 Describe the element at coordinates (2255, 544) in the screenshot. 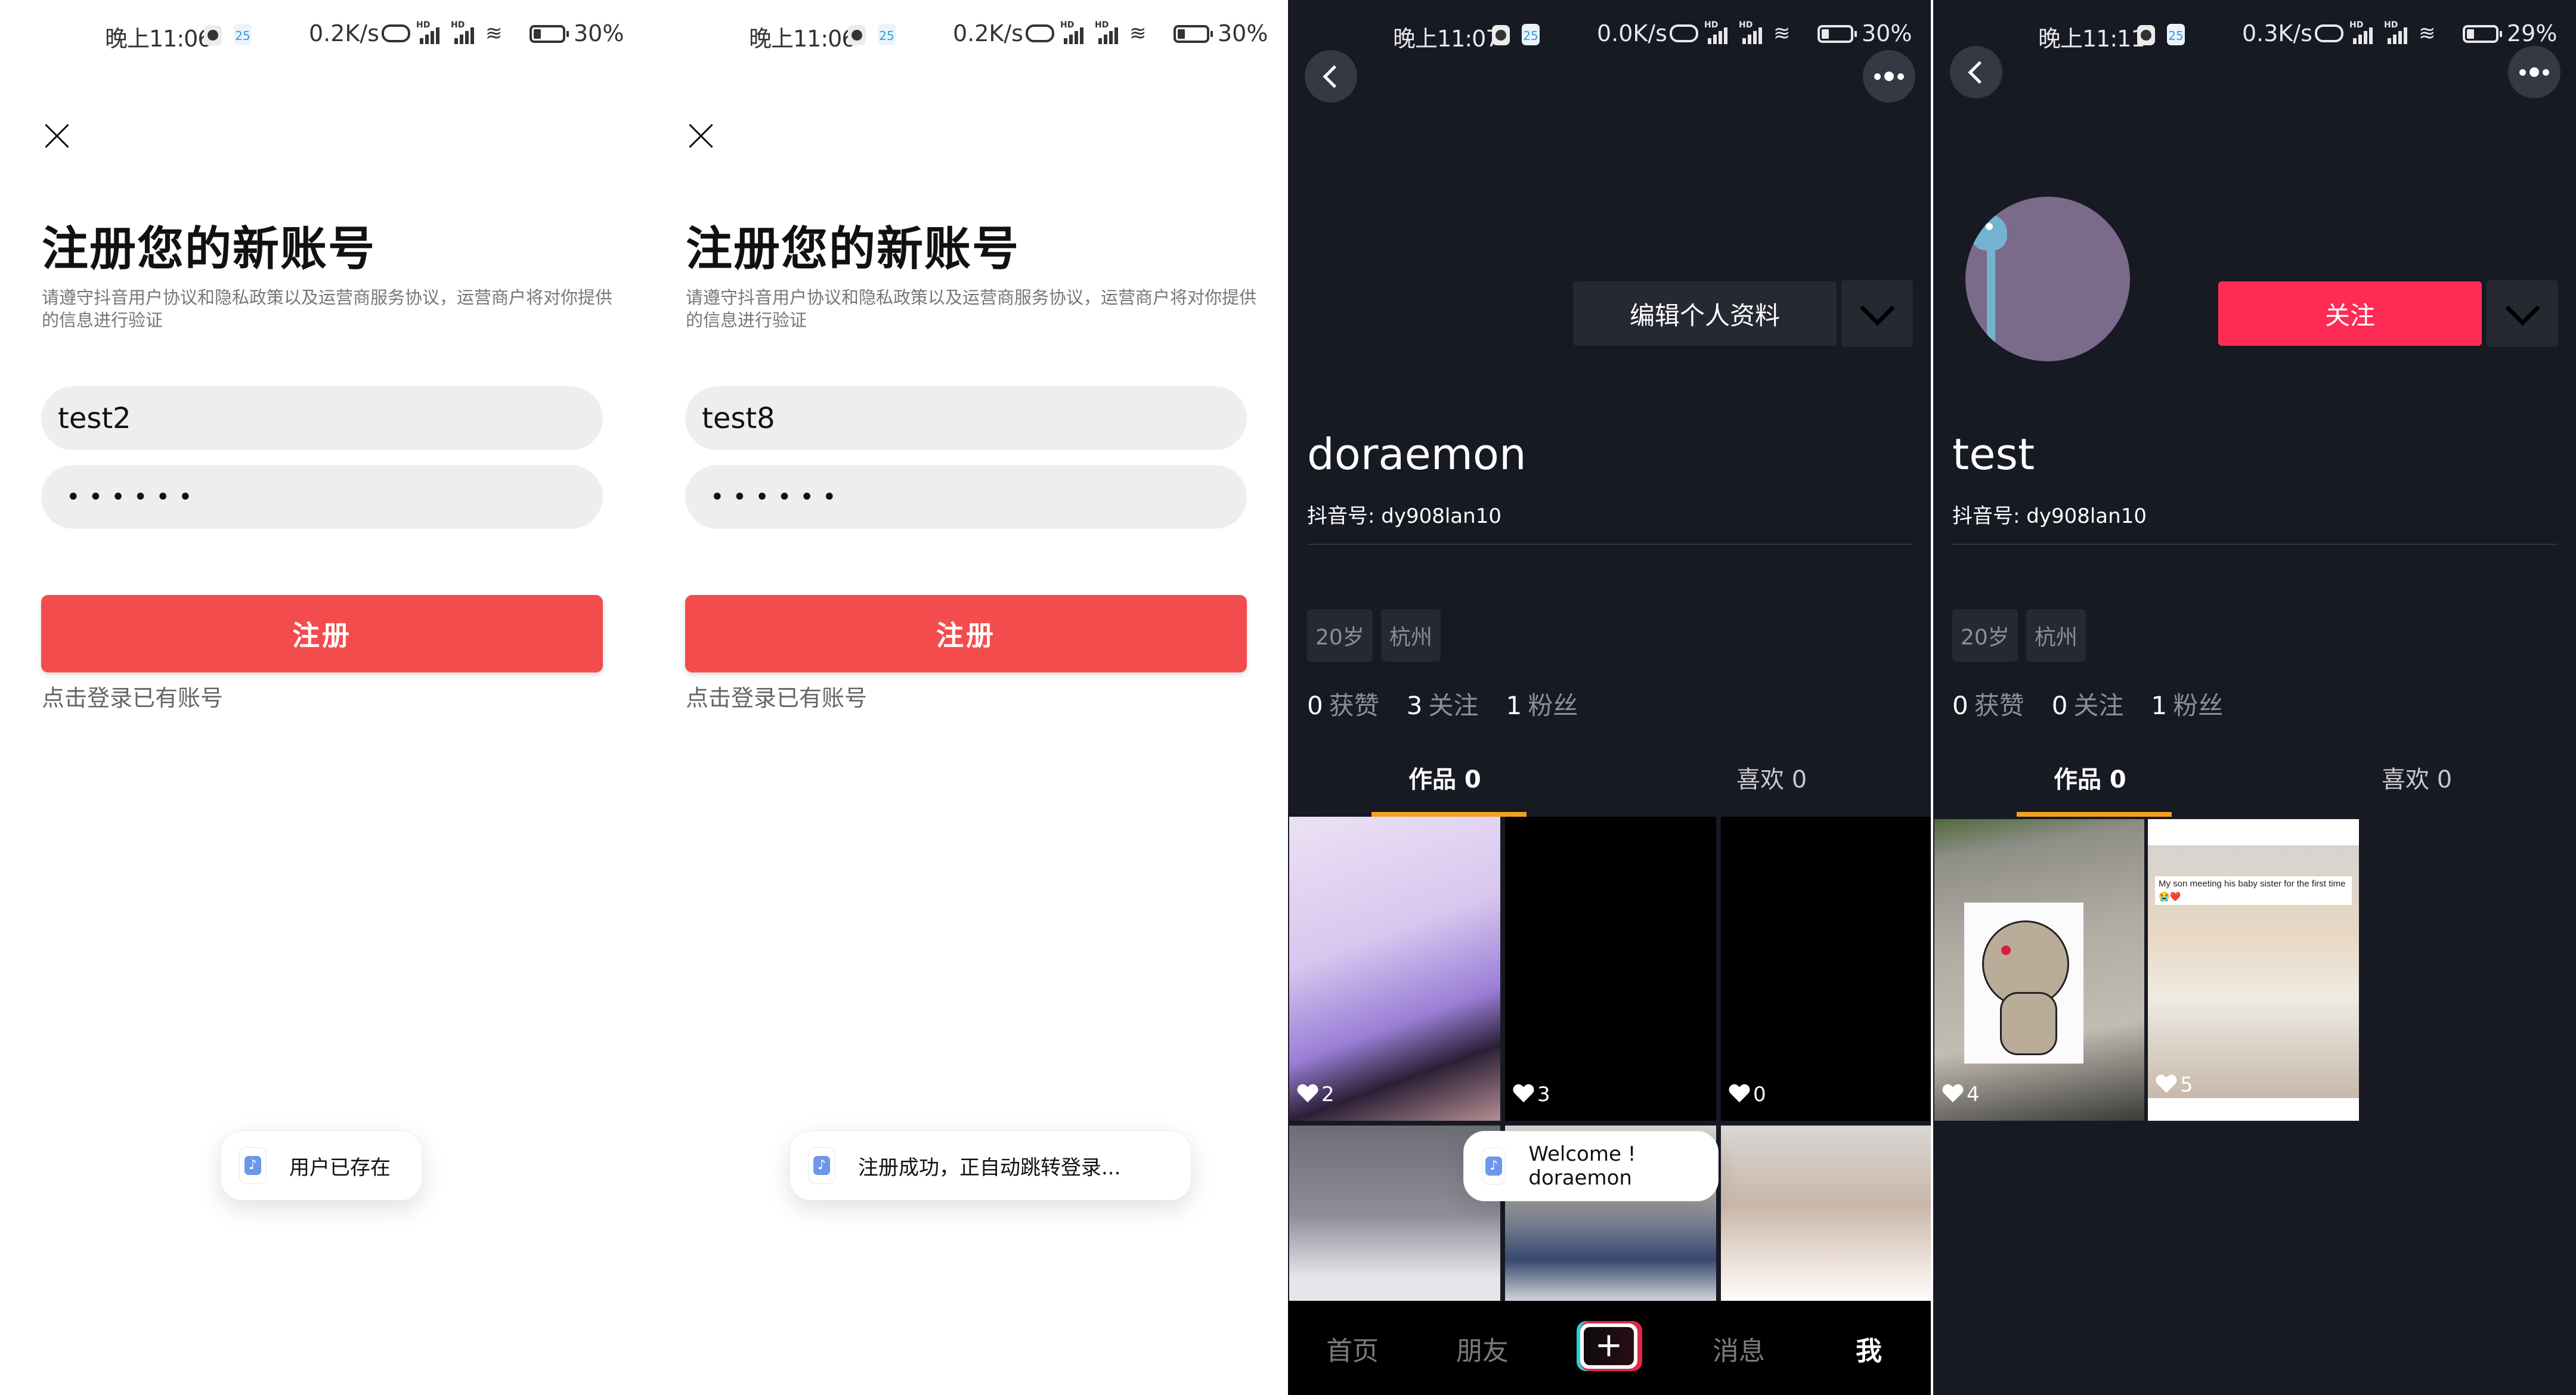

I see `divider` at that location.